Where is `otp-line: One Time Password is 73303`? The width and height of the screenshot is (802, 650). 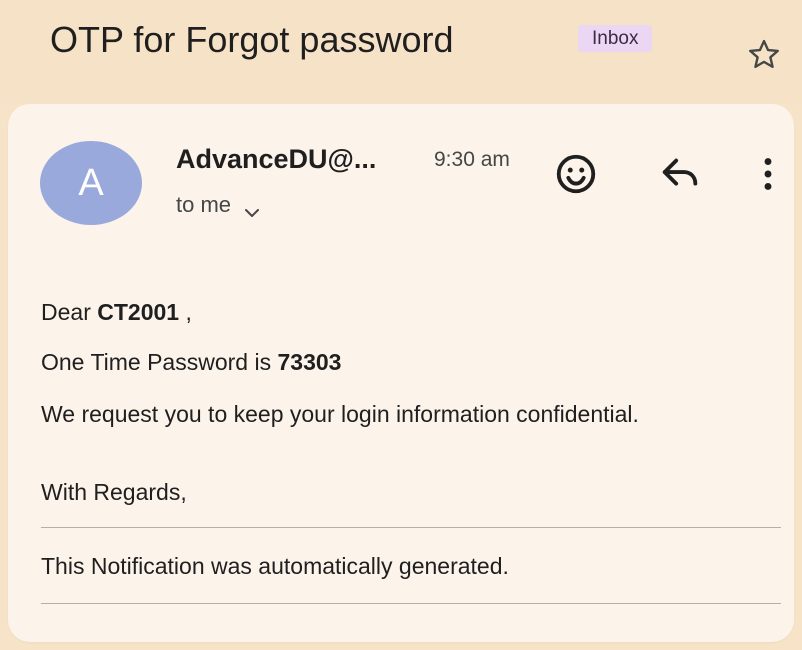 otp-line: One Time Password is 73303 is located at coordinates (191, 362).